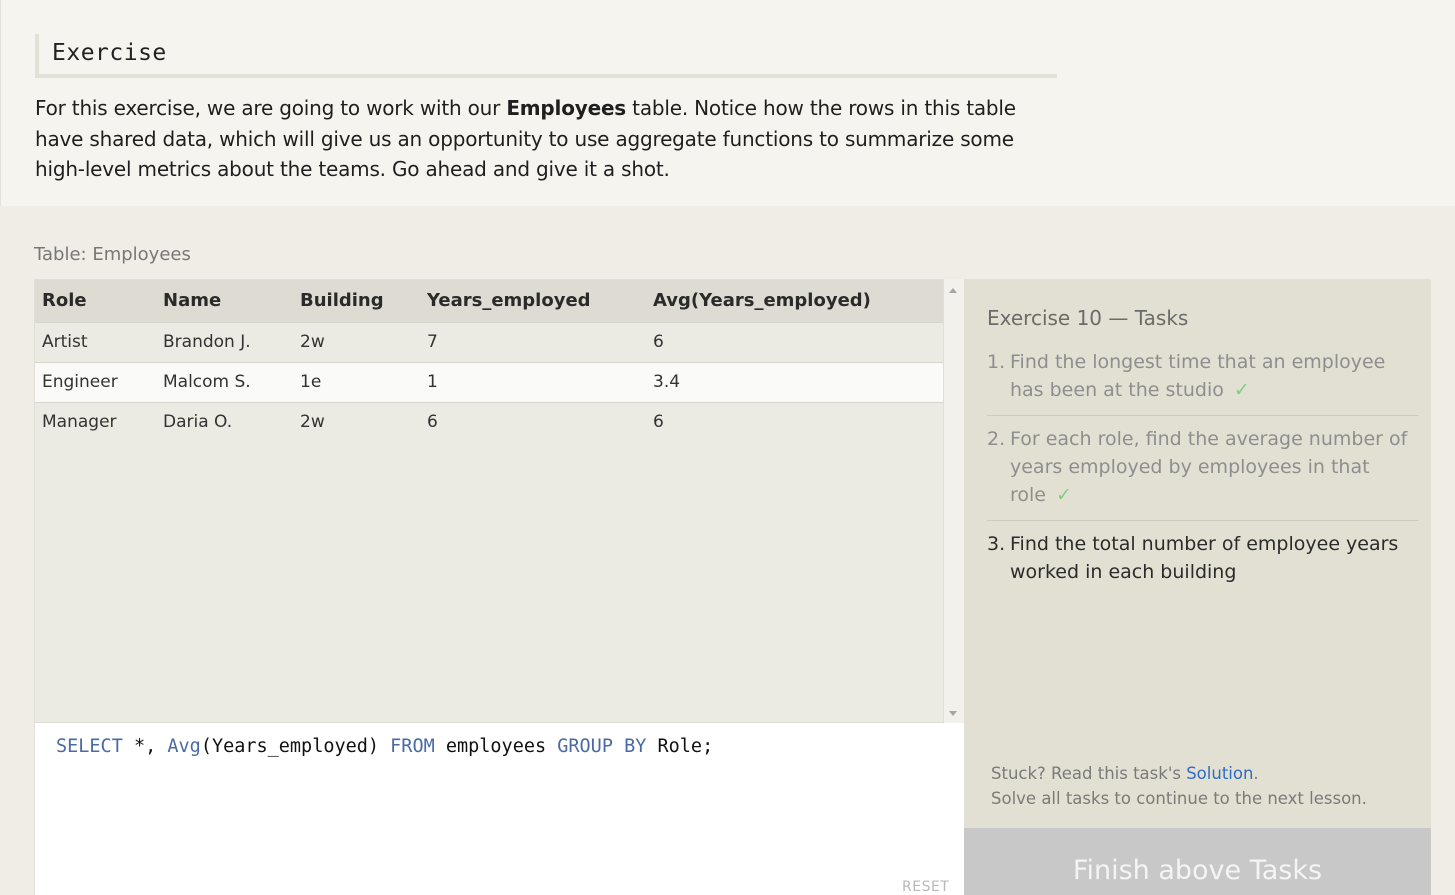 The image size is (1455, 895). What do you see at coordinates (95, 301) in the screenshot?
I see `column-header: Role` at bounding box center [95, 301].